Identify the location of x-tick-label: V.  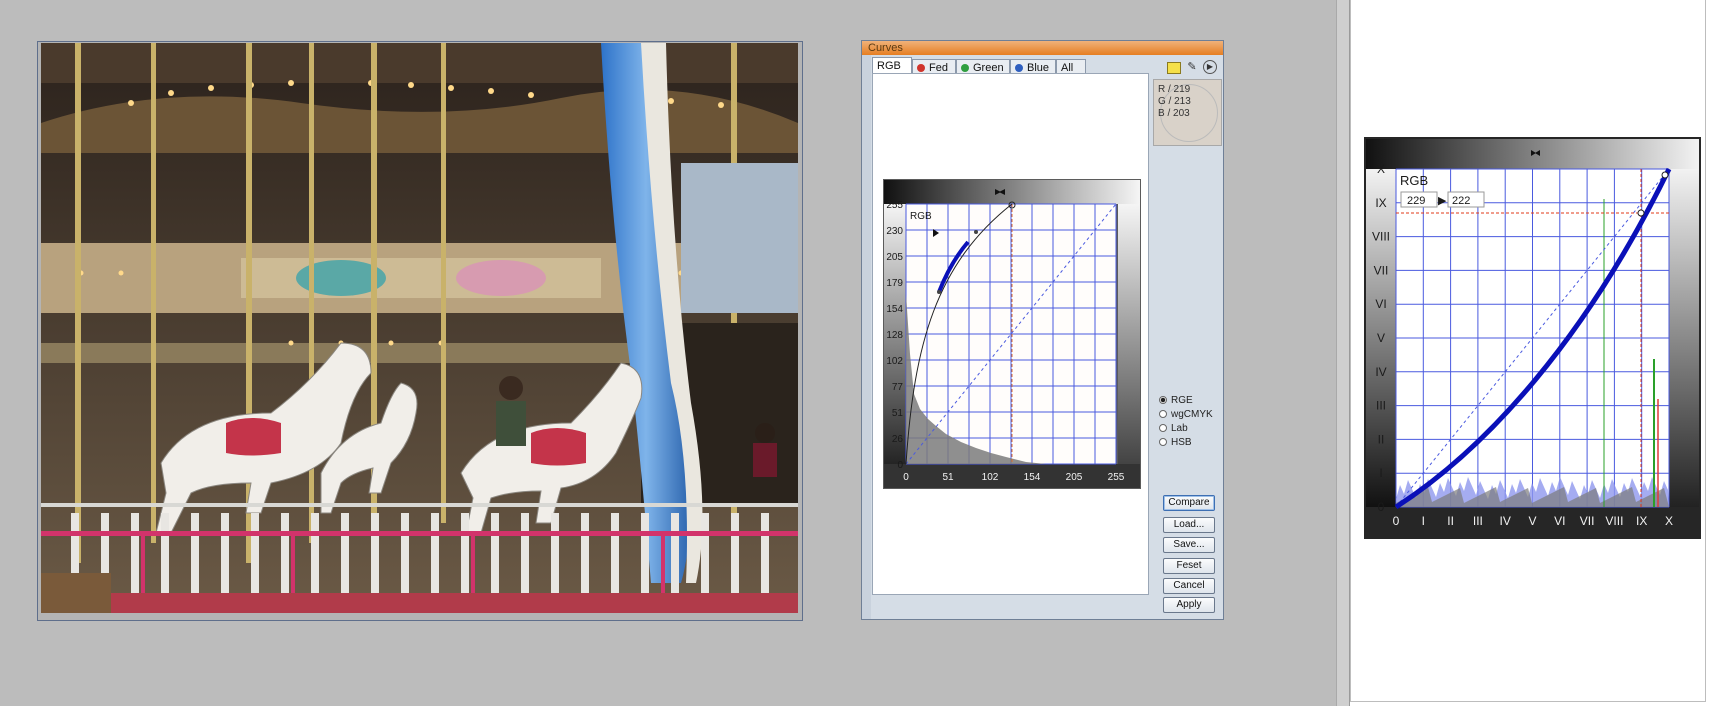
(1532, 521).